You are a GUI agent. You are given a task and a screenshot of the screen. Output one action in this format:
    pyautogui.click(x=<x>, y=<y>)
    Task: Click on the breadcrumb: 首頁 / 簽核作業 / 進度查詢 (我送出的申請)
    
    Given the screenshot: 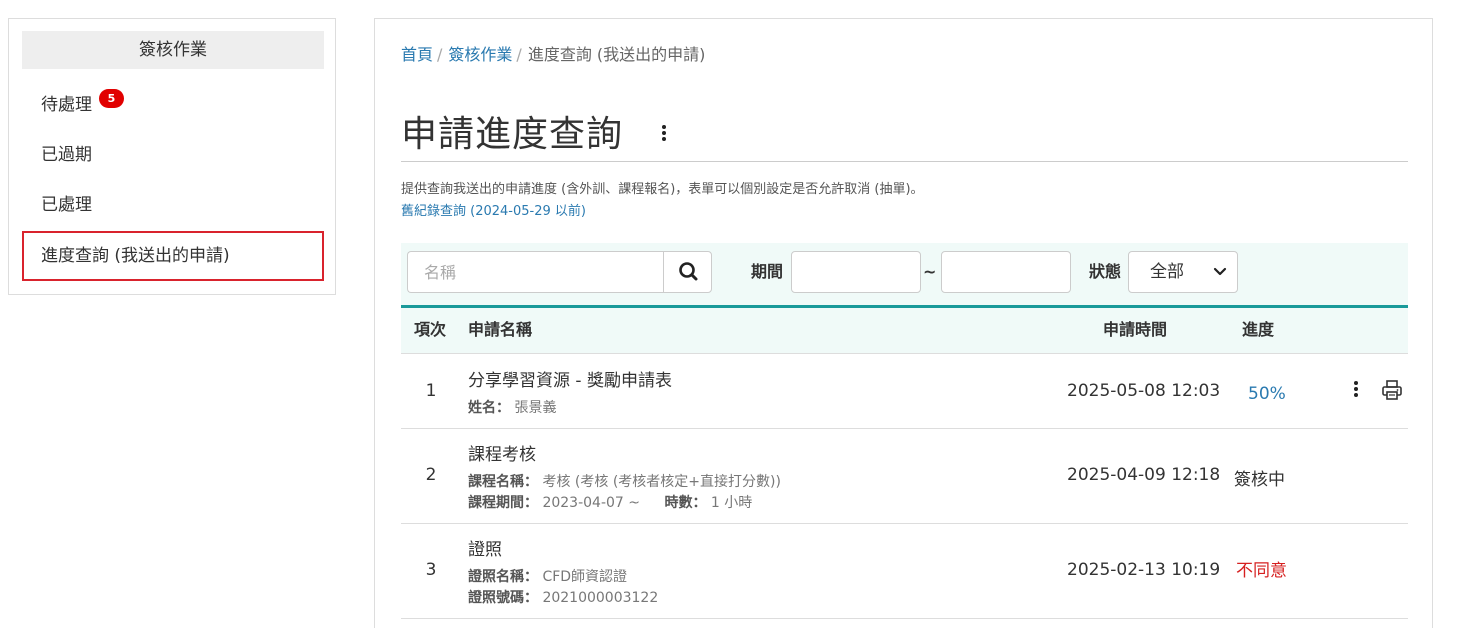 What is the action you would take?
    pyautogui.click(x=553, y=53)
    